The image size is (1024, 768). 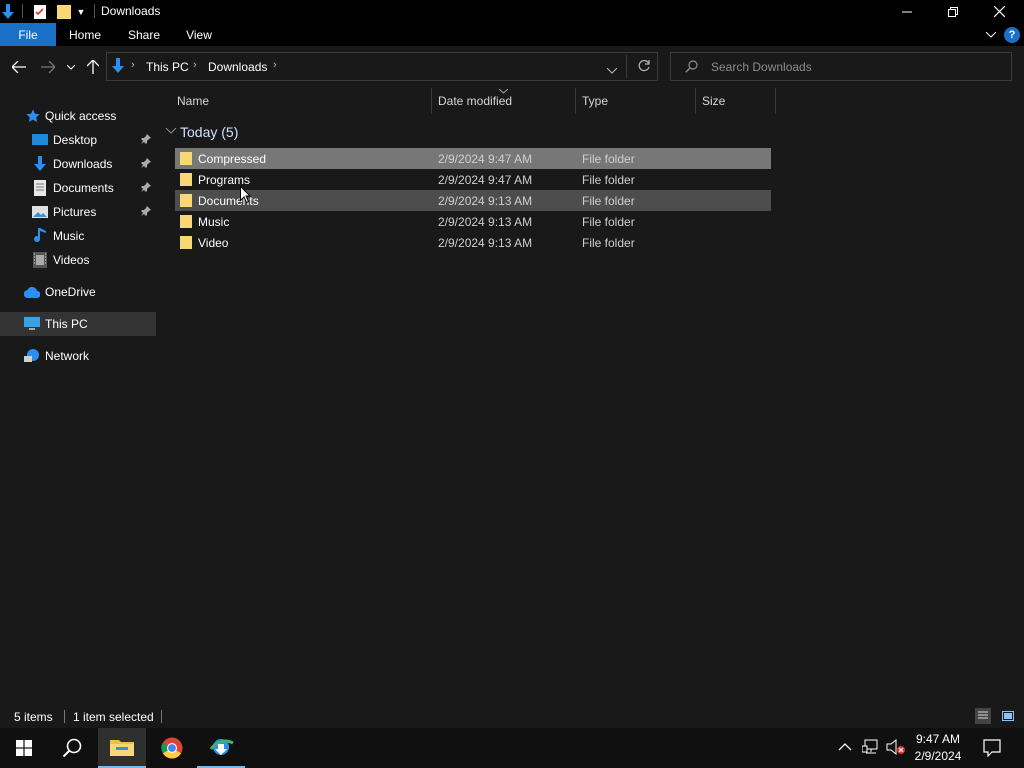 I want to click on sidebar-item-pictures: Pictures, so click(x=78, y=212).